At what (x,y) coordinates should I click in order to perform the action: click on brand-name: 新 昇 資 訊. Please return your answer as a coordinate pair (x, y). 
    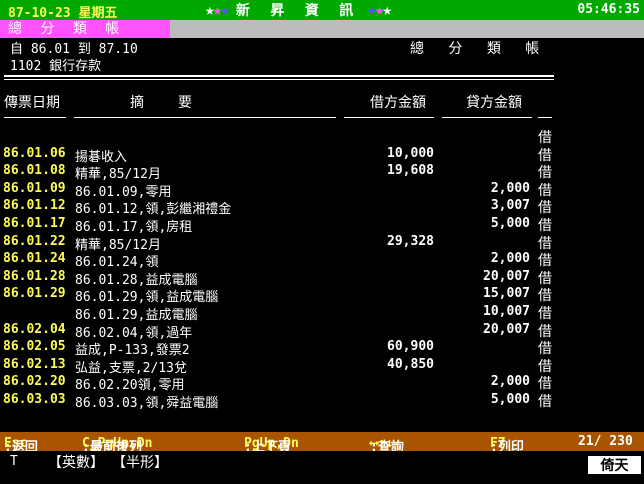
    Looking at the image, I should click on (297, 11).